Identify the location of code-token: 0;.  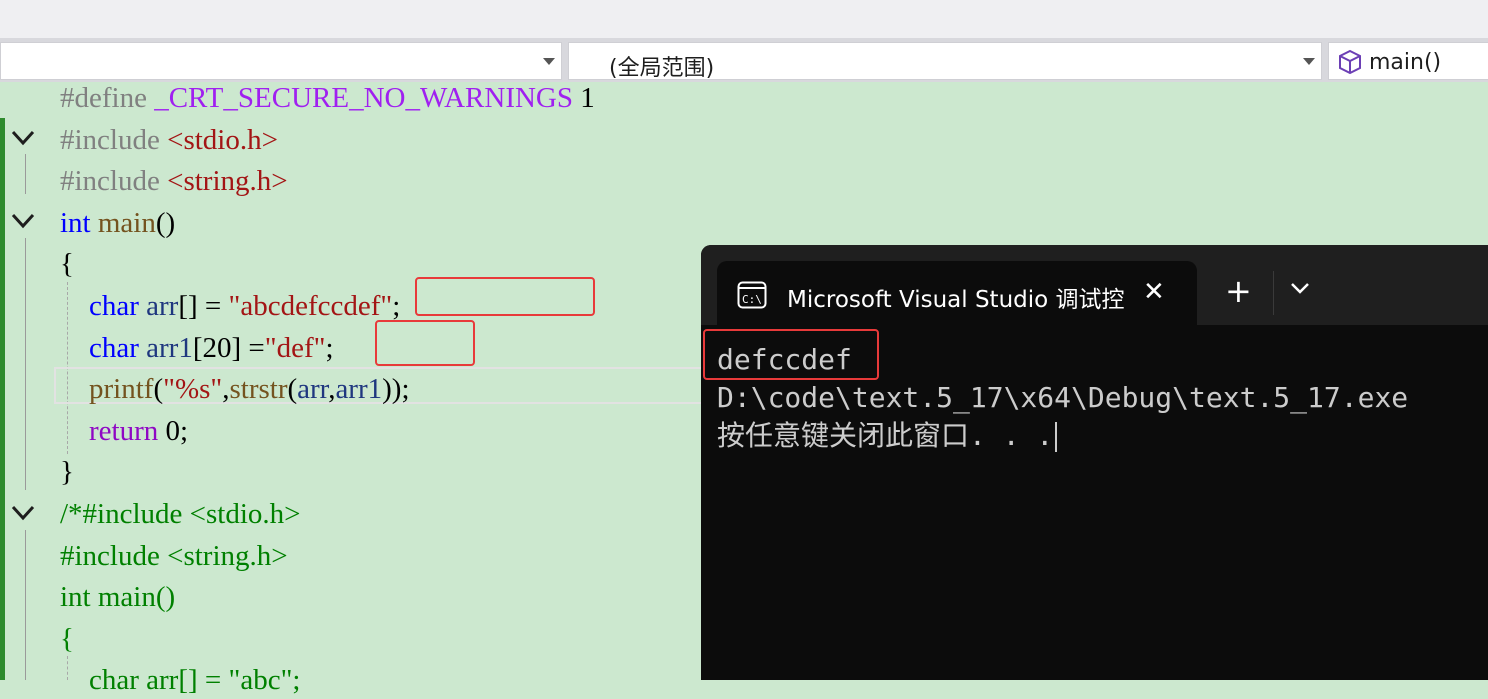
(173, 430).